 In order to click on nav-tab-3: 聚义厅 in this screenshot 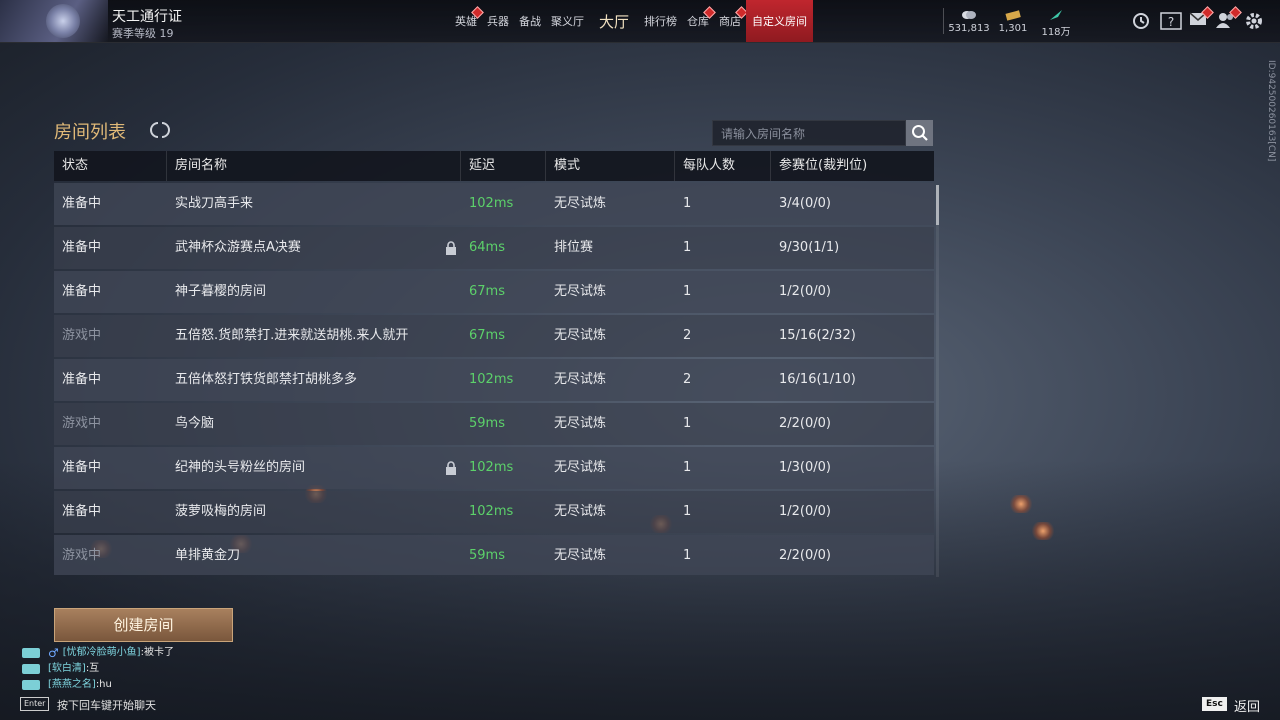, I will do `click(567, 21)`.